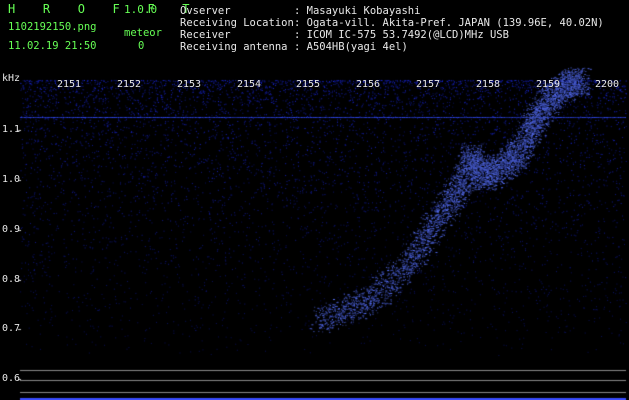  Describe the element at coordinates (69, 84) in the screenshot. I see `x-label: 2151` at that location.